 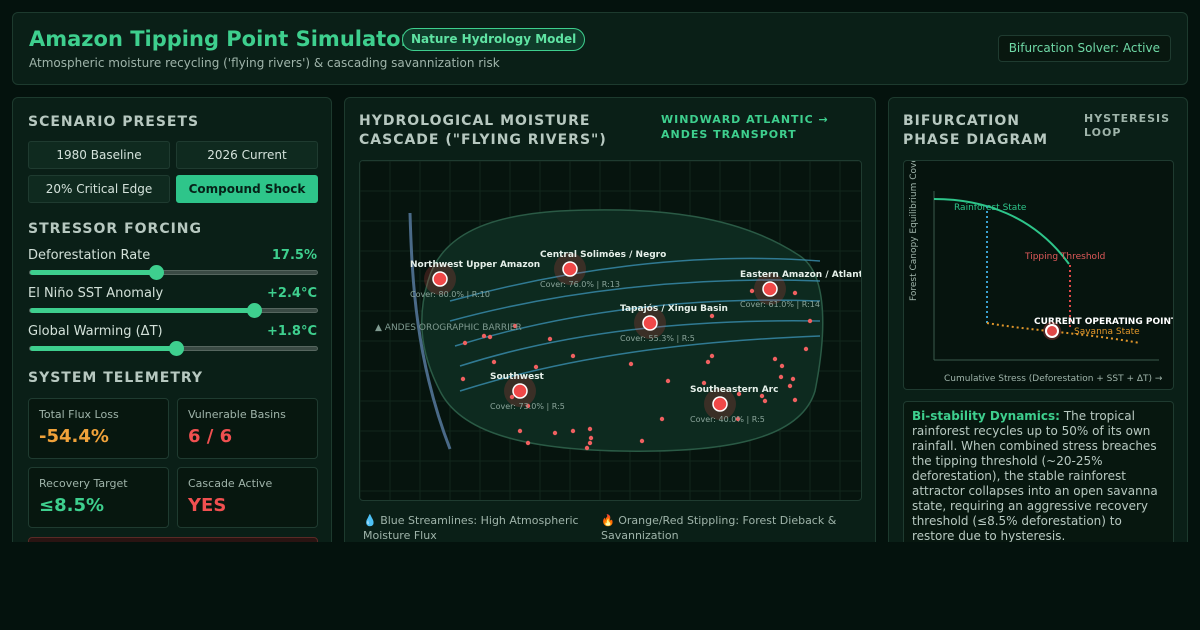 I want to click on telemetry-label: Recovery Target, so click(x=83, y=483).